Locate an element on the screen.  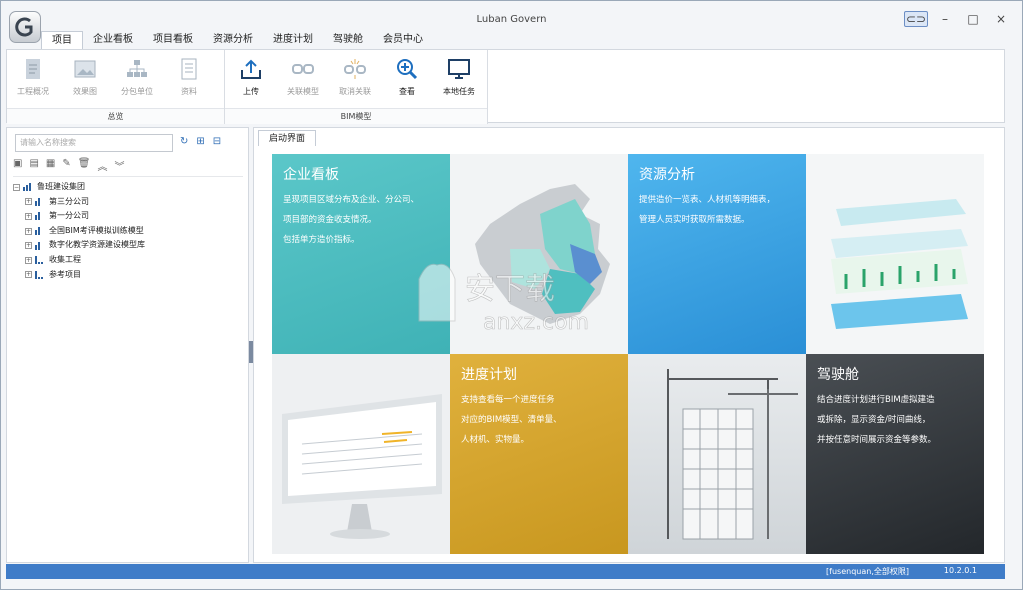
tab-member-center: 会员中心 is located at coordinates (403, 40).